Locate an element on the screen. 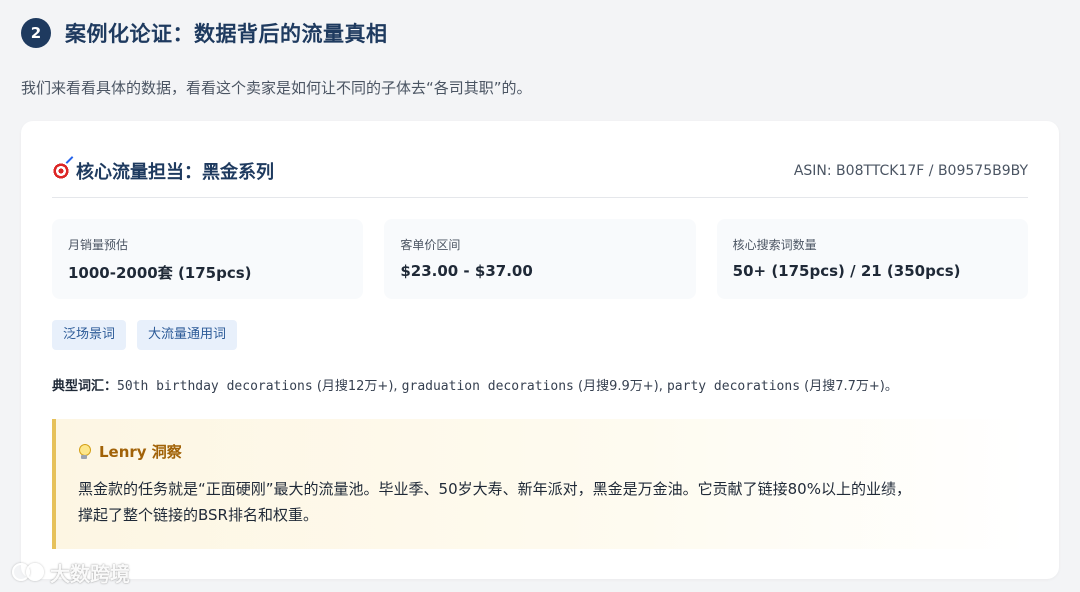 This screenshot has height=592, width=1080. lightbulb-icon is located at coordinates (84, 451).